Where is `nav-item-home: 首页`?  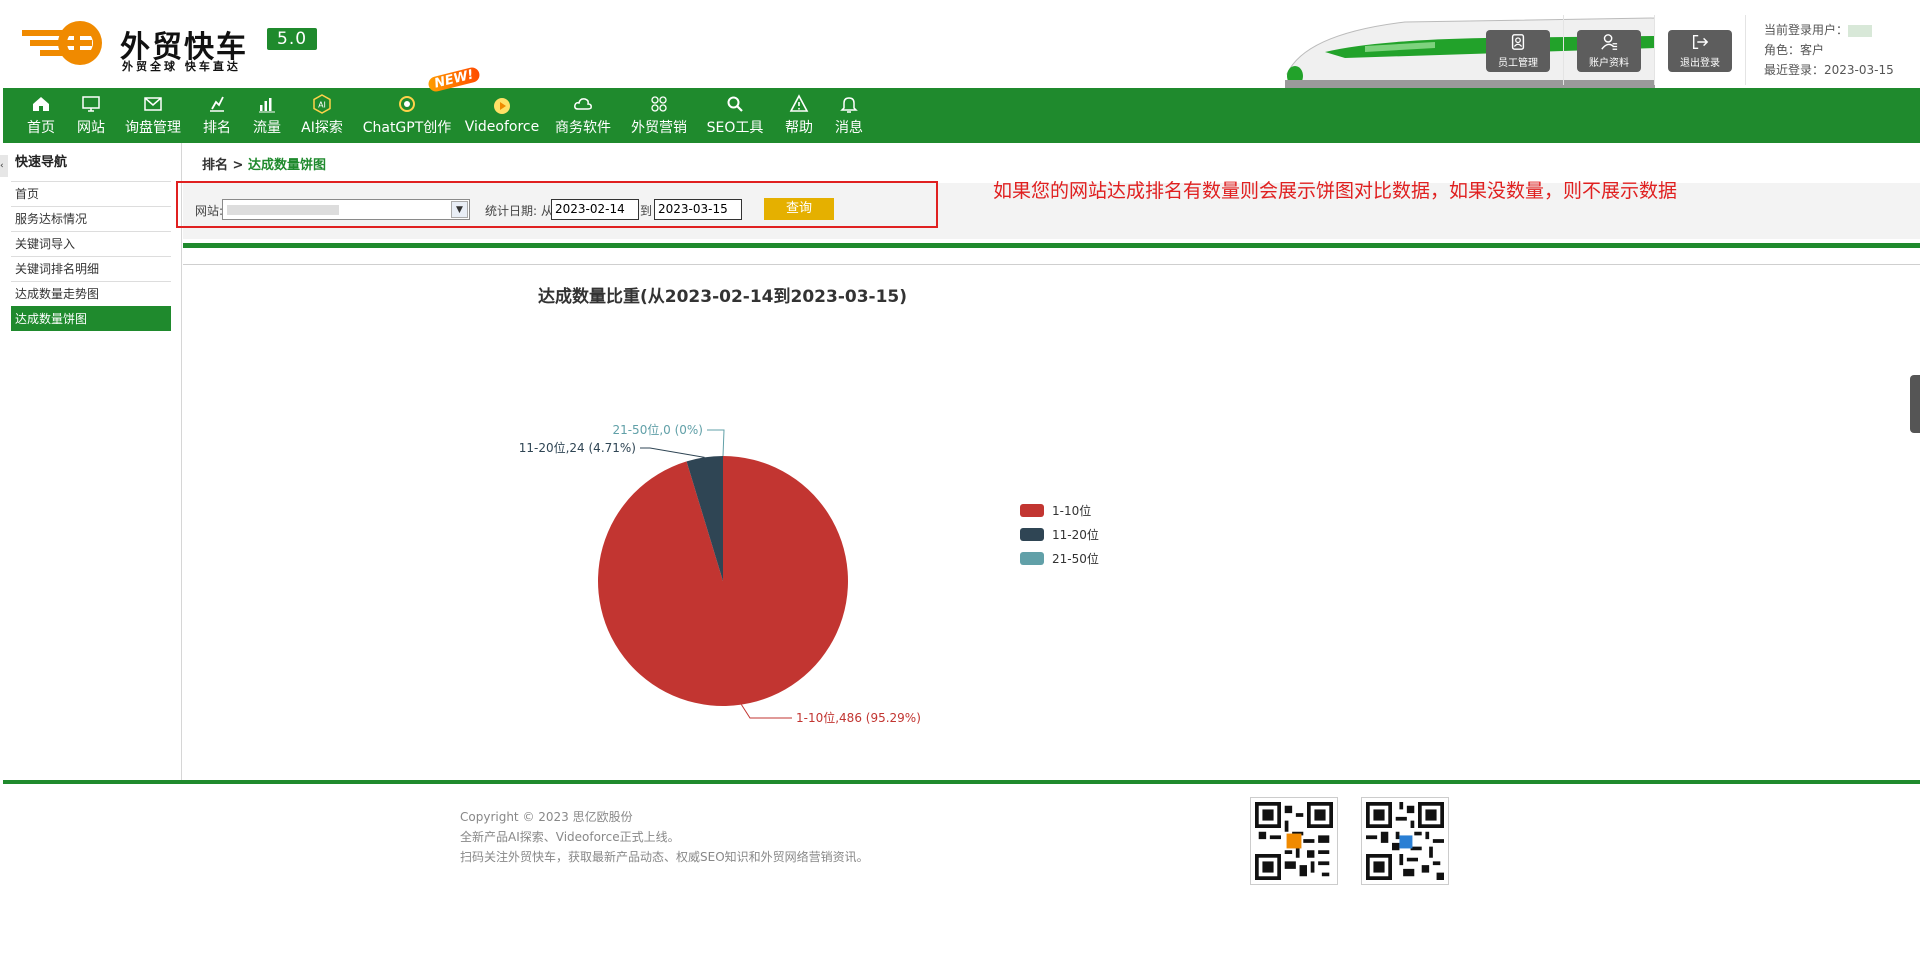 nav-item-home: 首页 is located at coordinates (41, 115).